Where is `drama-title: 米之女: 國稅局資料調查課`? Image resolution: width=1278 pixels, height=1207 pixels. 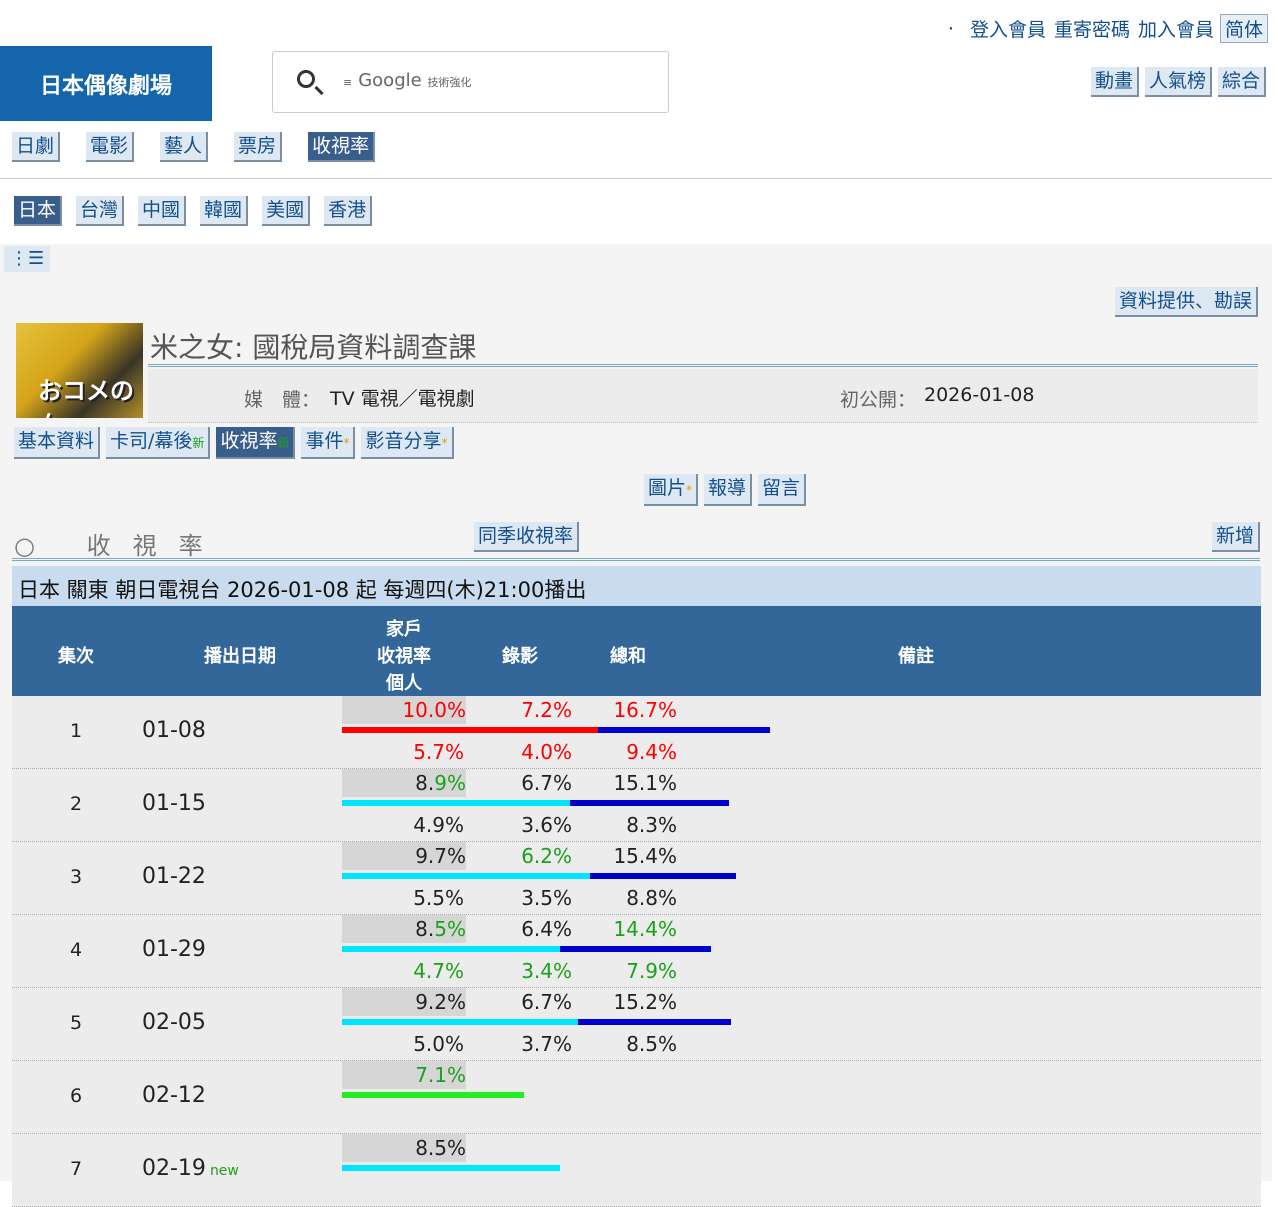
drama-title: 米之女: 國稅局資料調查課 is located at coordinates (313, 347).